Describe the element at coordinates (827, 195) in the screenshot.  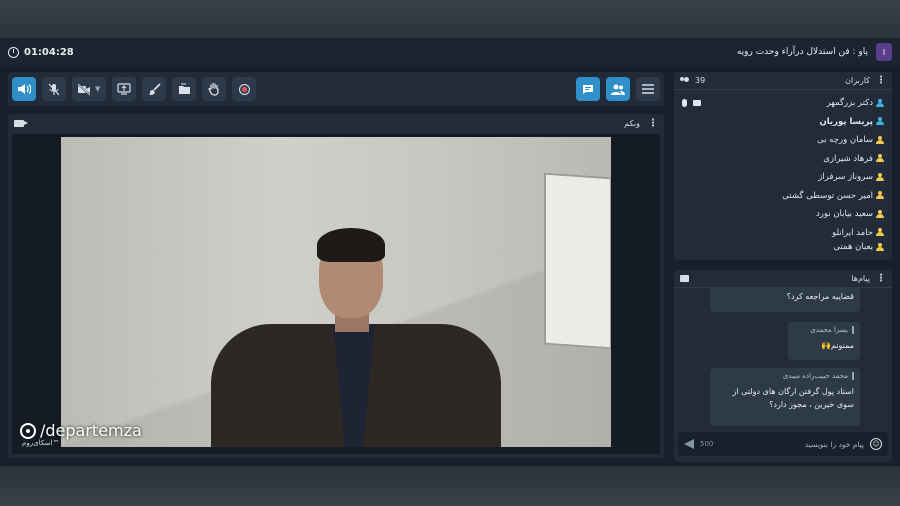
I see `user-name: امیر حسن توسطی گشتی` at that location.